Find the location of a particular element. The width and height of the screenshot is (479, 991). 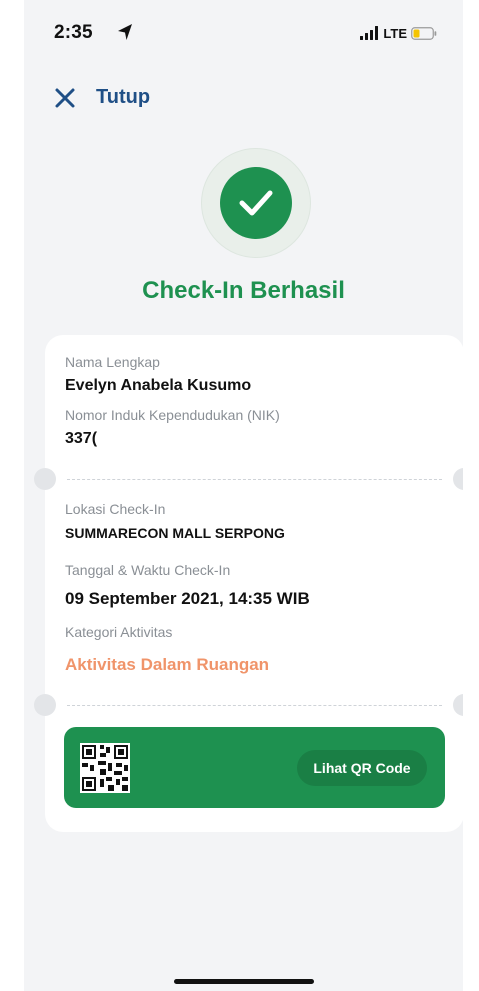

battery-icon is located at coordinates (424, 33).